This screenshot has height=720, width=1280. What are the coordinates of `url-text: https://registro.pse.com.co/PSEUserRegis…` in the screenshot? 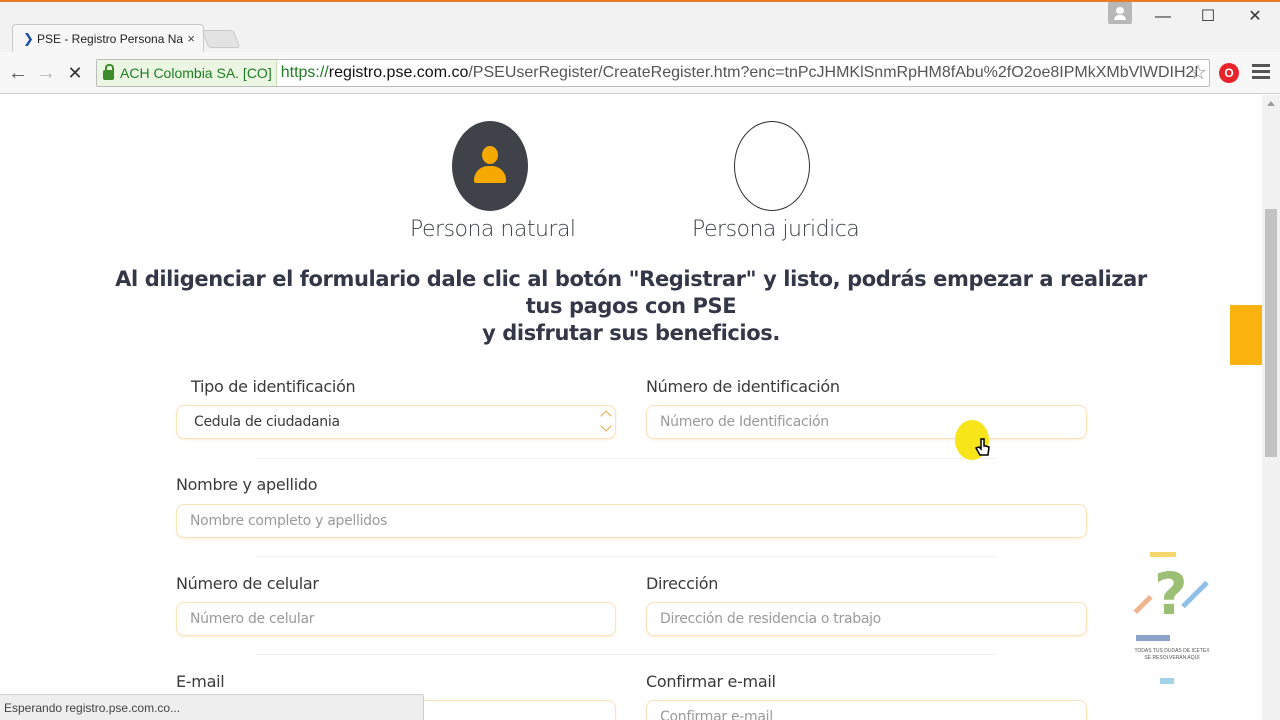 It's located at (737, 73).